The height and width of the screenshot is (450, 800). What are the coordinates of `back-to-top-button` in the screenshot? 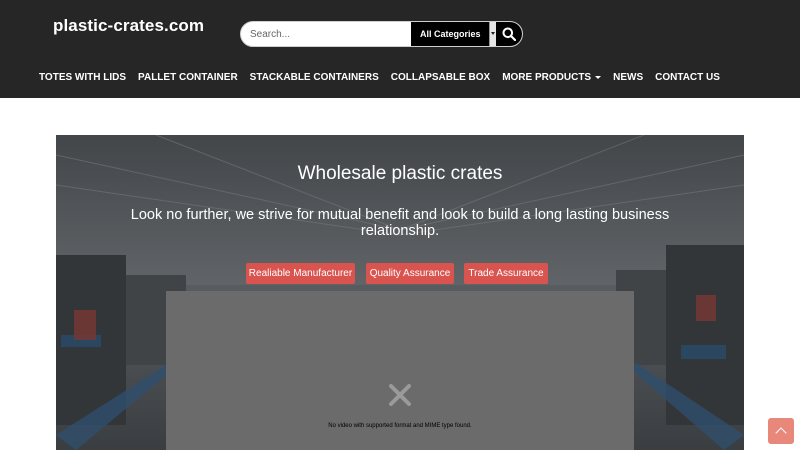 It's located at (781, 431).